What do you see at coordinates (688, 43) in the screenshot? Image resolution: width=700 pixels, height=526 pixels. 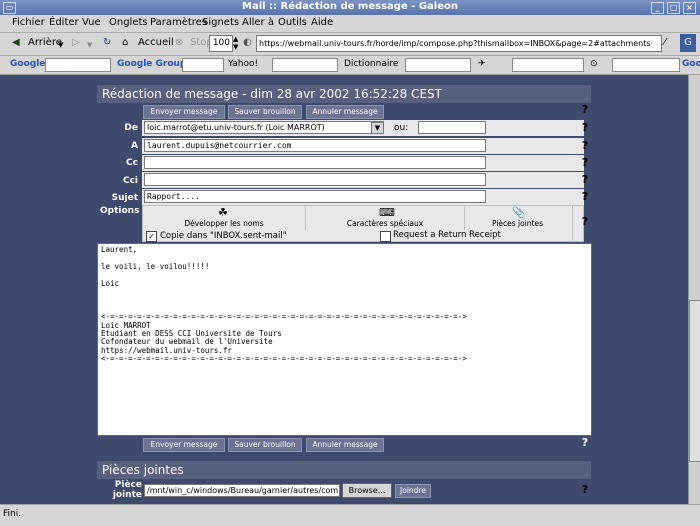 I see `galeon-logo-icon: G` at bounding box center [688, 43].